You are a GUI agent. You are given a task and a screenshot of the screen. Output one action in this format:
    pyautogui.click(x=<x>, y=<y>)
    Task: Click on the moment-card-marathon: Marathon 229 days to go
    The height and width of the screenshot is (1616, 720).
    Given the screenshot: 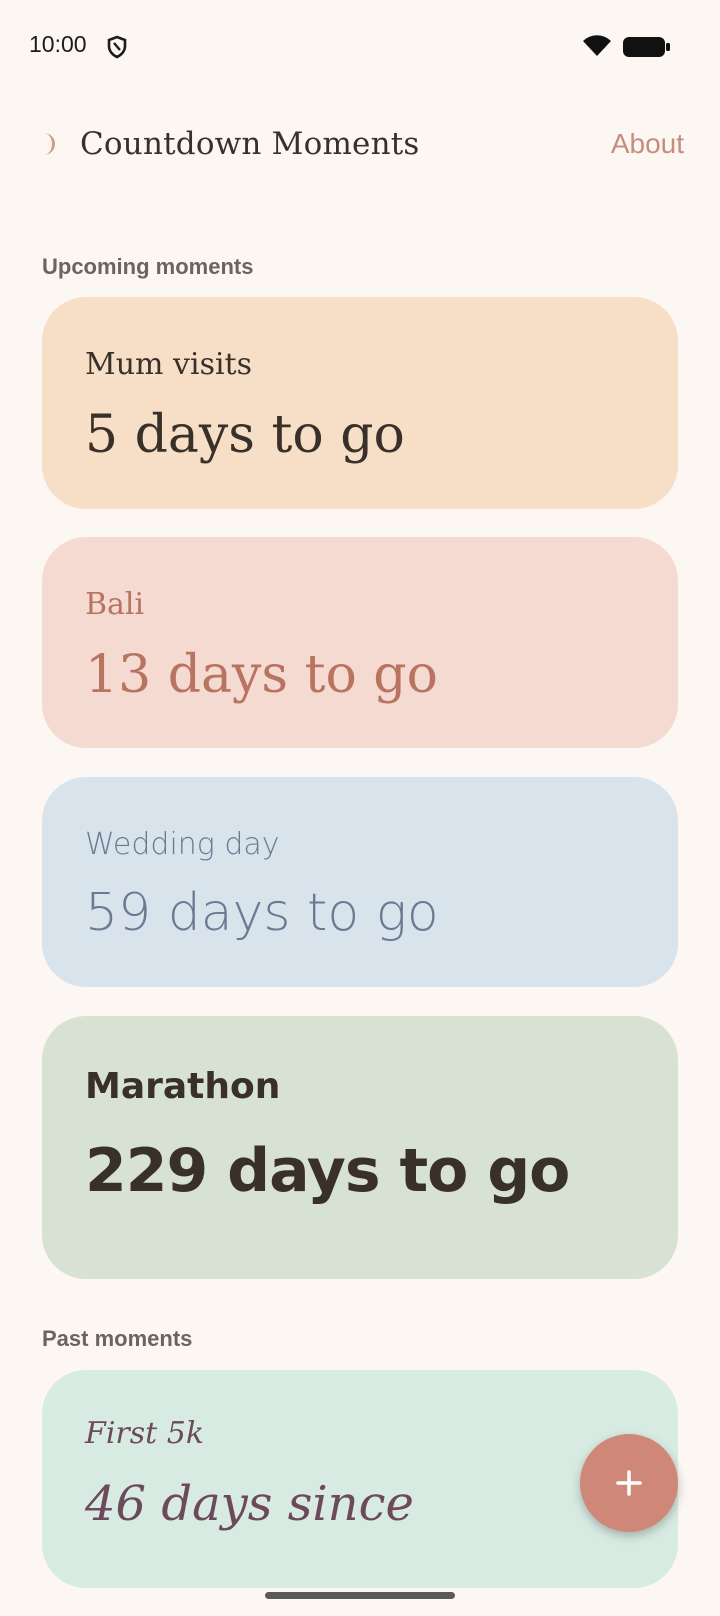 What is the action you would take?
    pyautogui.click(x=360, y=1147)
    